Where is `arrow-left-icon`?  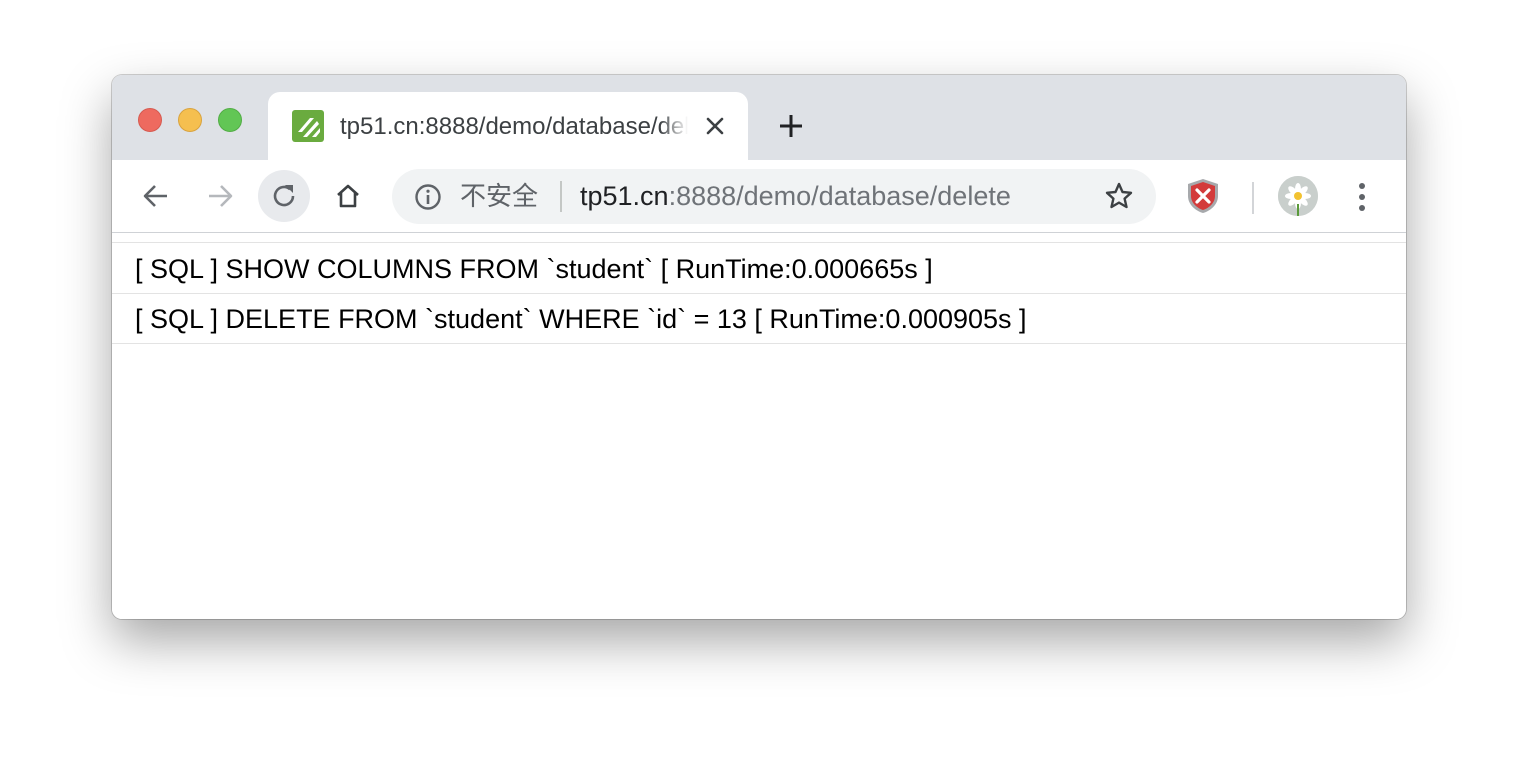 arrow-left-icon is located at coordinates (155, 196).